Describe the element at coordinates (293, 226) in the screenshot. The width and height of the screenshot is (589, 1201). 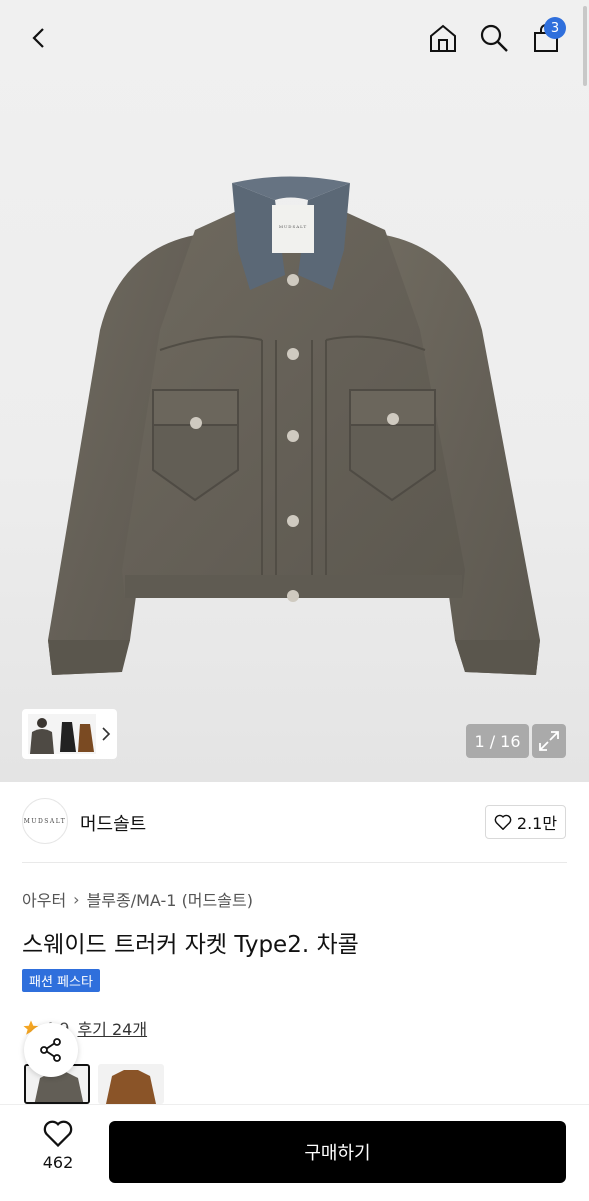
I see `svg-text: MUDSALT` at that location.